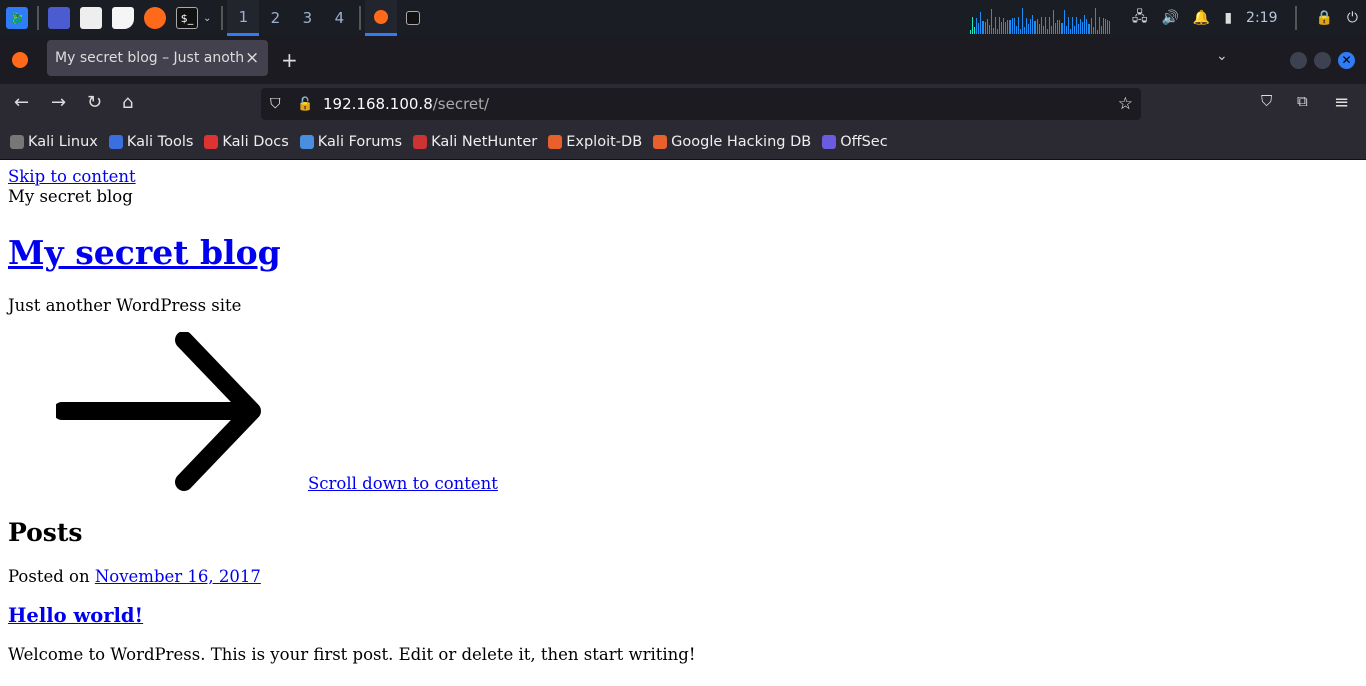  Describe the element at coordinates (70, 196) in the screenshot. I see `site-name: My secret blog` at that location.